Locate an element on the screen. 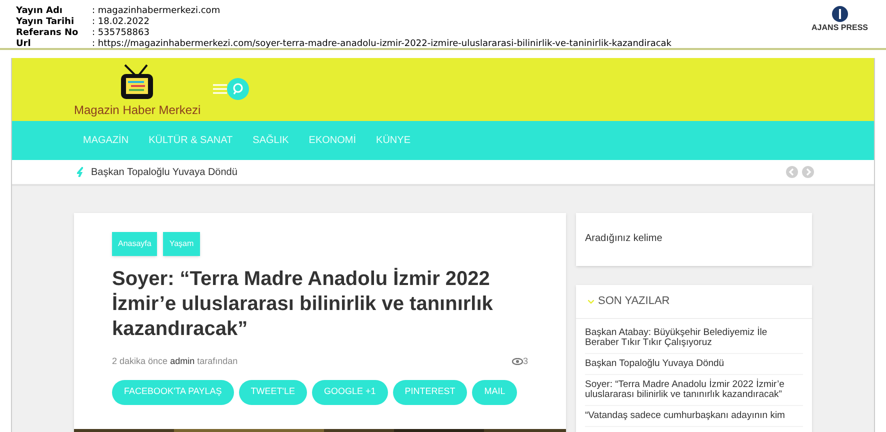  menu-search-button is located at coordinates (231, 89).